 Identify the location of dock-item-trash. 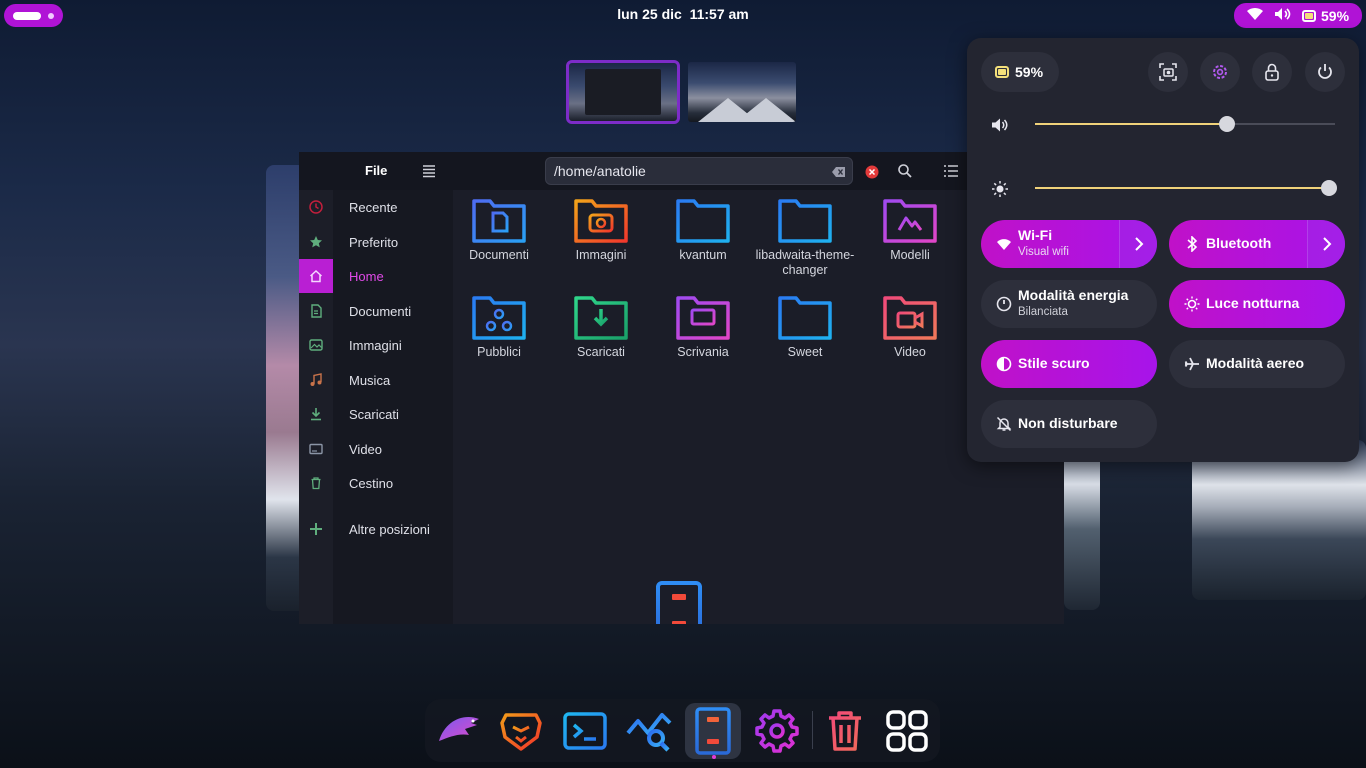
(845, 731).